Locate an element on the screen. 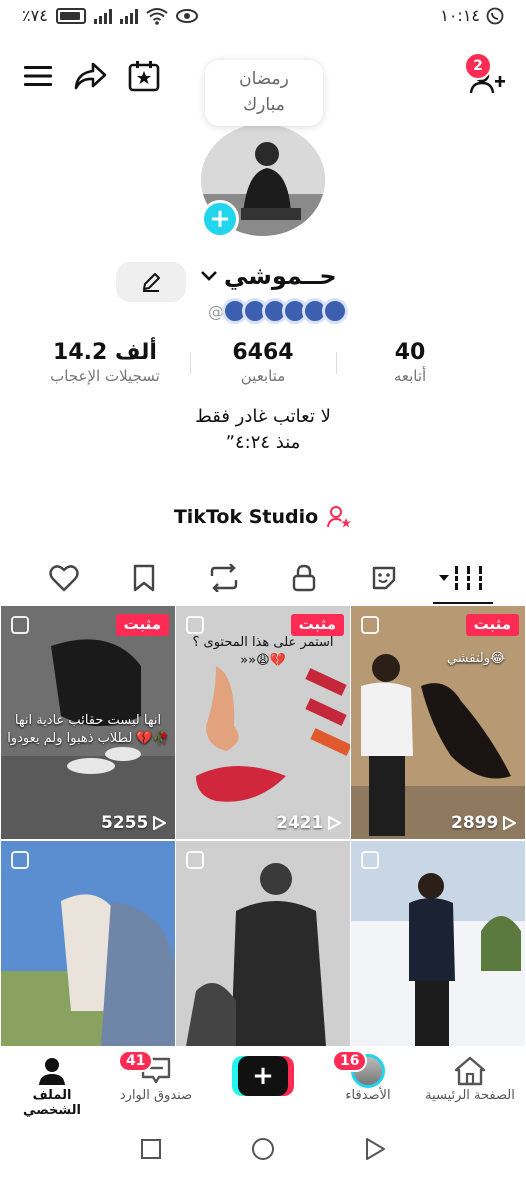  stat-following: 40 أتابعه is located at coordinates (410, 362).